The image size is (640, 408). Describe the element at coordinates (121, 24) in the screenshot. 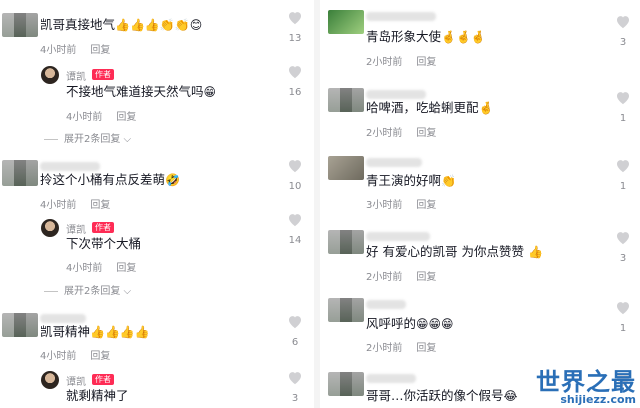

I see `comment-text: 凯哥真接地气👍👍👍👏👏😊` at that location.